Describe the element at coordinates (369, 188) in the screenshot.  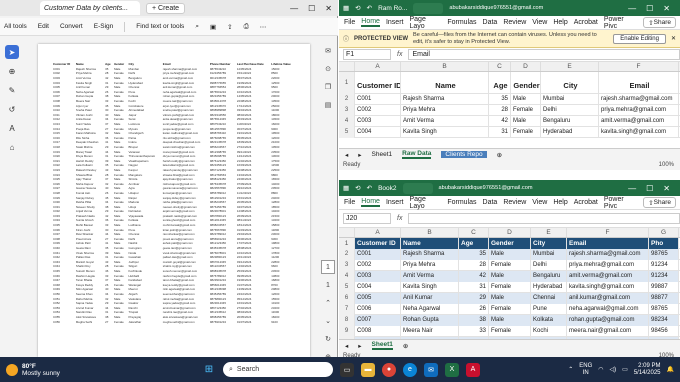
I see `undo-icon: ↶` at that location.